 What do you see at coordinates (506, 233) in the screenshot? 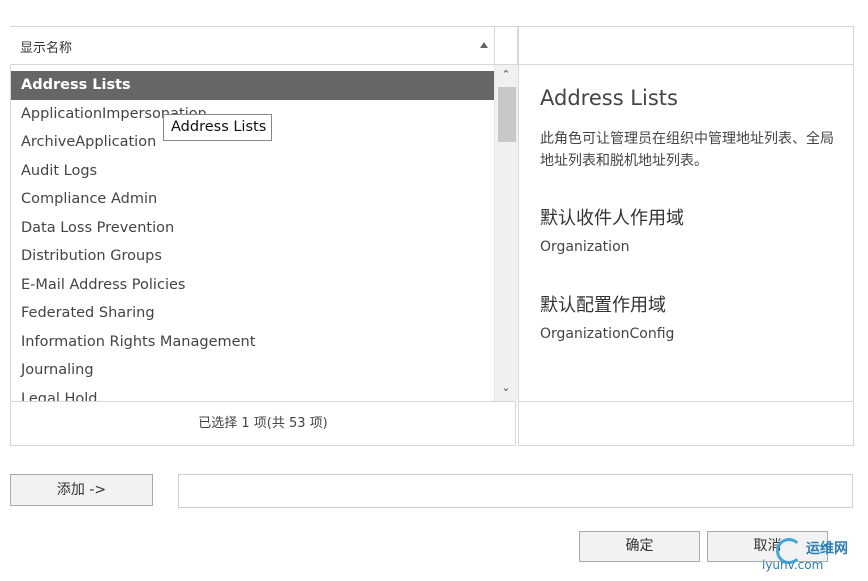
I see `list-scrollbar: ⌃ ⌄` at bounding box center [506, 233].